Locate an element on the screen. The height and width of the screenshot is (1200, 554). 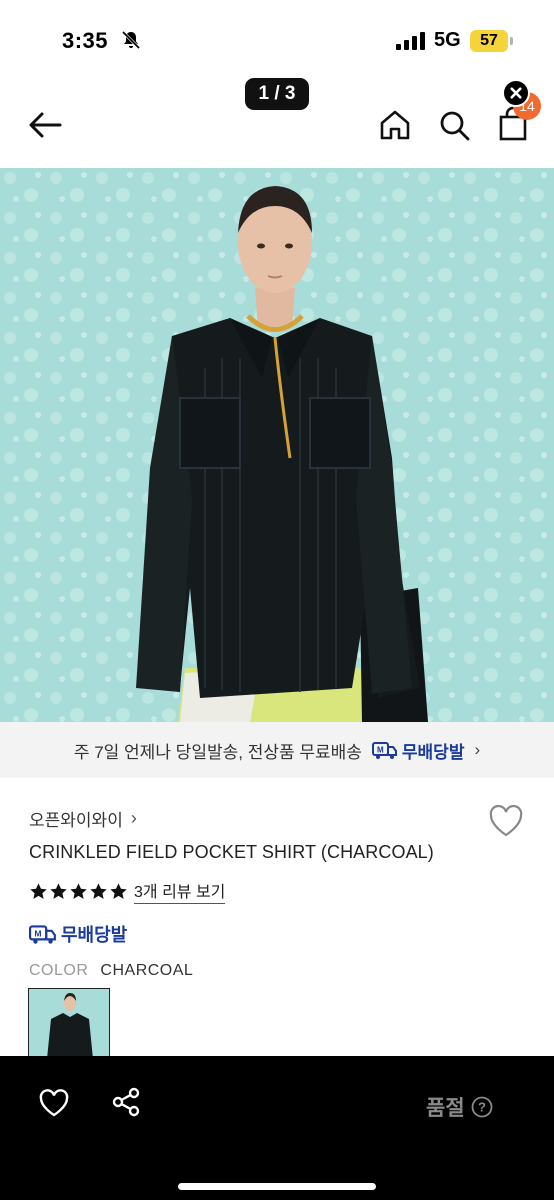
battery-indicator: 57 is located at coordinates (489, 41).